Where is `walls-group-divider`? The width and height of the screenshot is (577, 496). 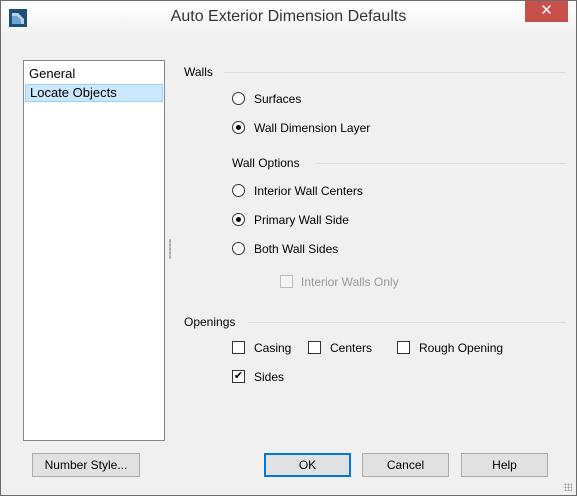
walls-group-divider is located at coordinates (395, 72).